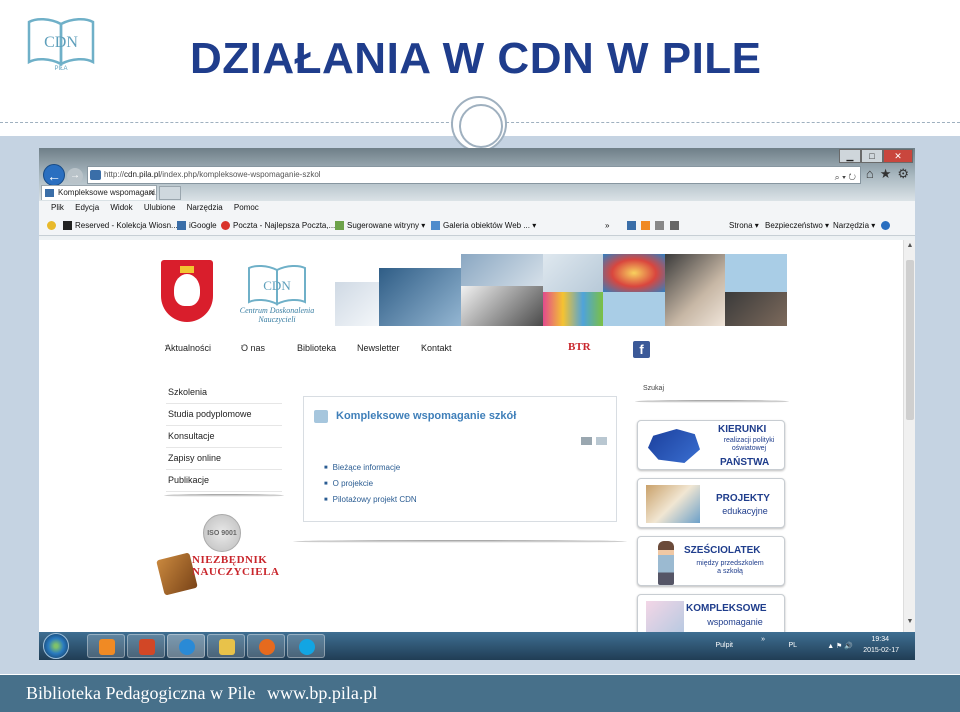 The width and height of the screenshot is (960, 712). I want to click on search-label: Szukaj, so click(653, 388).